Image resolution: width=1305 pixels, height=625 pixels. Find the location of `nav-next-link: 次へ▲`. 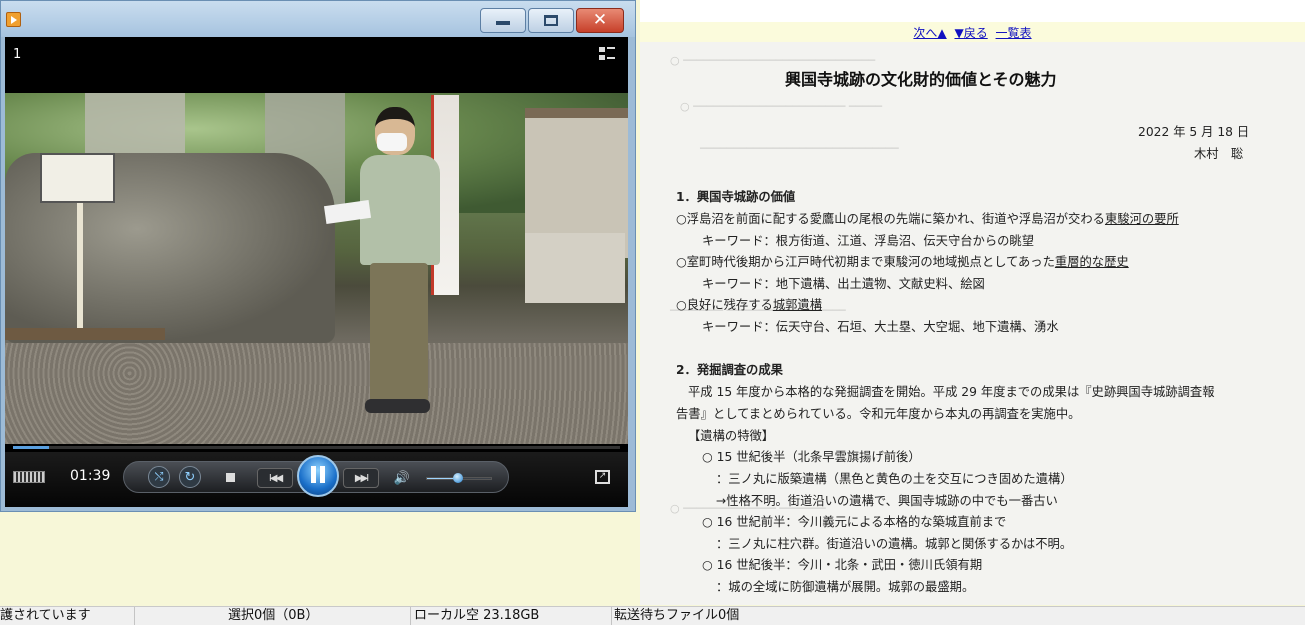

nav-next-link: 次へ▲ is located at coordinates (929, 33).